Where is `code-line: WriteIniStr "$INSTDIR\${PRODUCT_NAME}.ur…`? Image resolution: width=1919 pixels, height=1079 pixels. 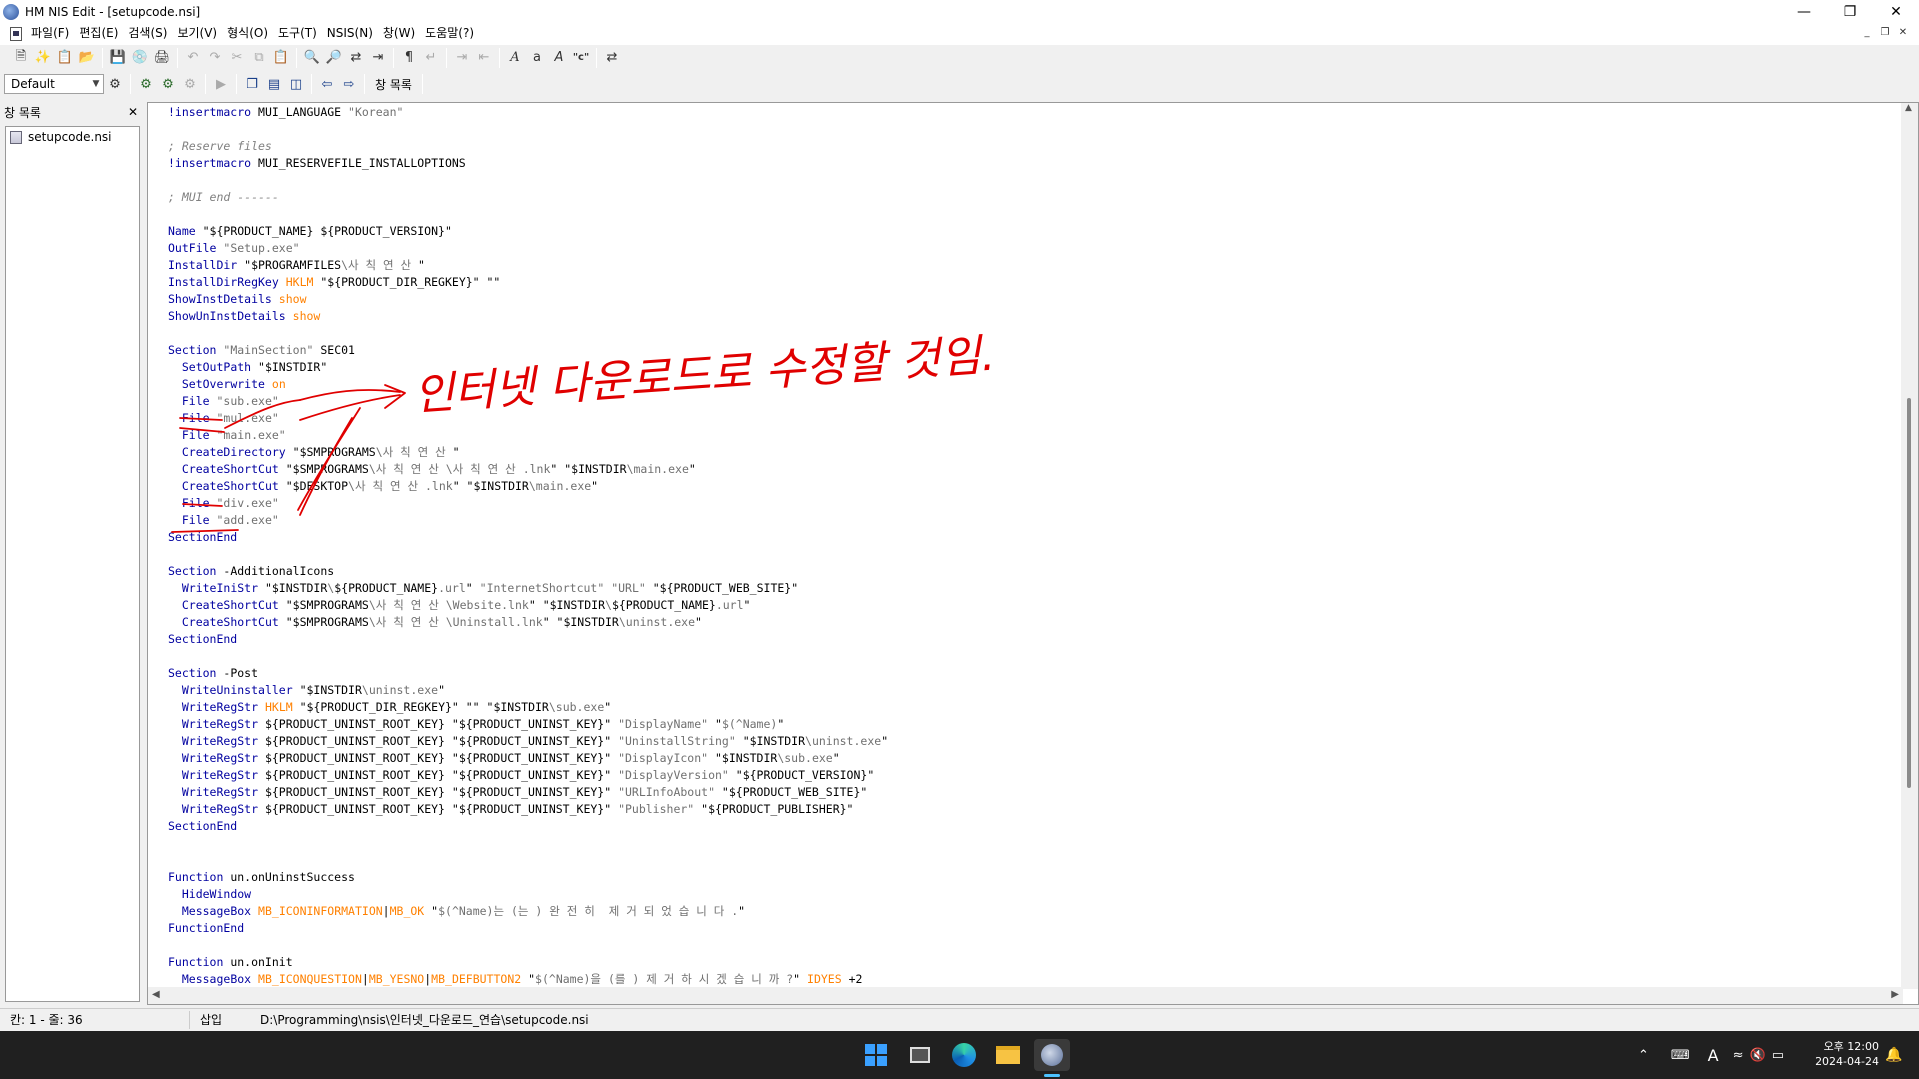 code-line: WriteIniStr "$INSTDIR\${PRODUCT_NAME}.ur… is located at coordinates (528, 588).